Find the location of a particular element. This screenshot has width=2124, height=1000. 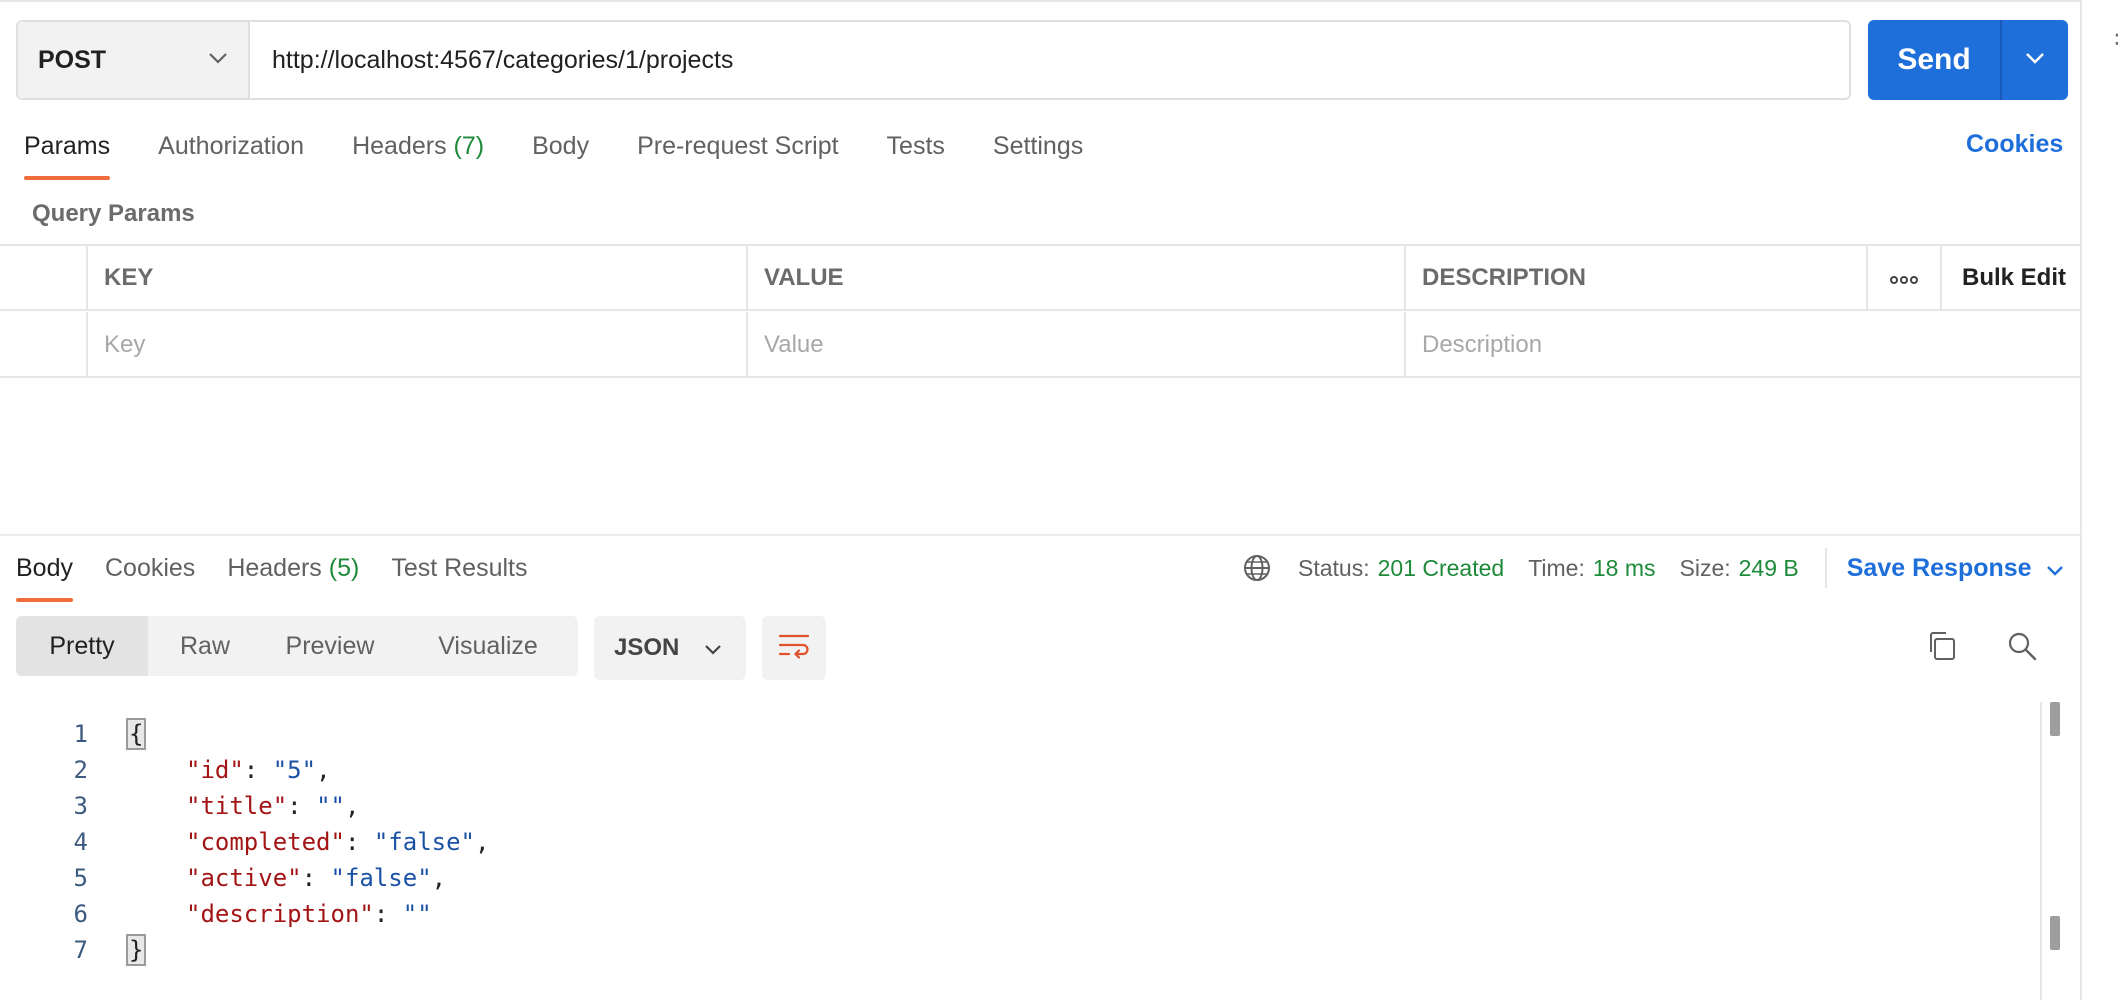

code-line: 1 { is located at coordinates (73, 734).